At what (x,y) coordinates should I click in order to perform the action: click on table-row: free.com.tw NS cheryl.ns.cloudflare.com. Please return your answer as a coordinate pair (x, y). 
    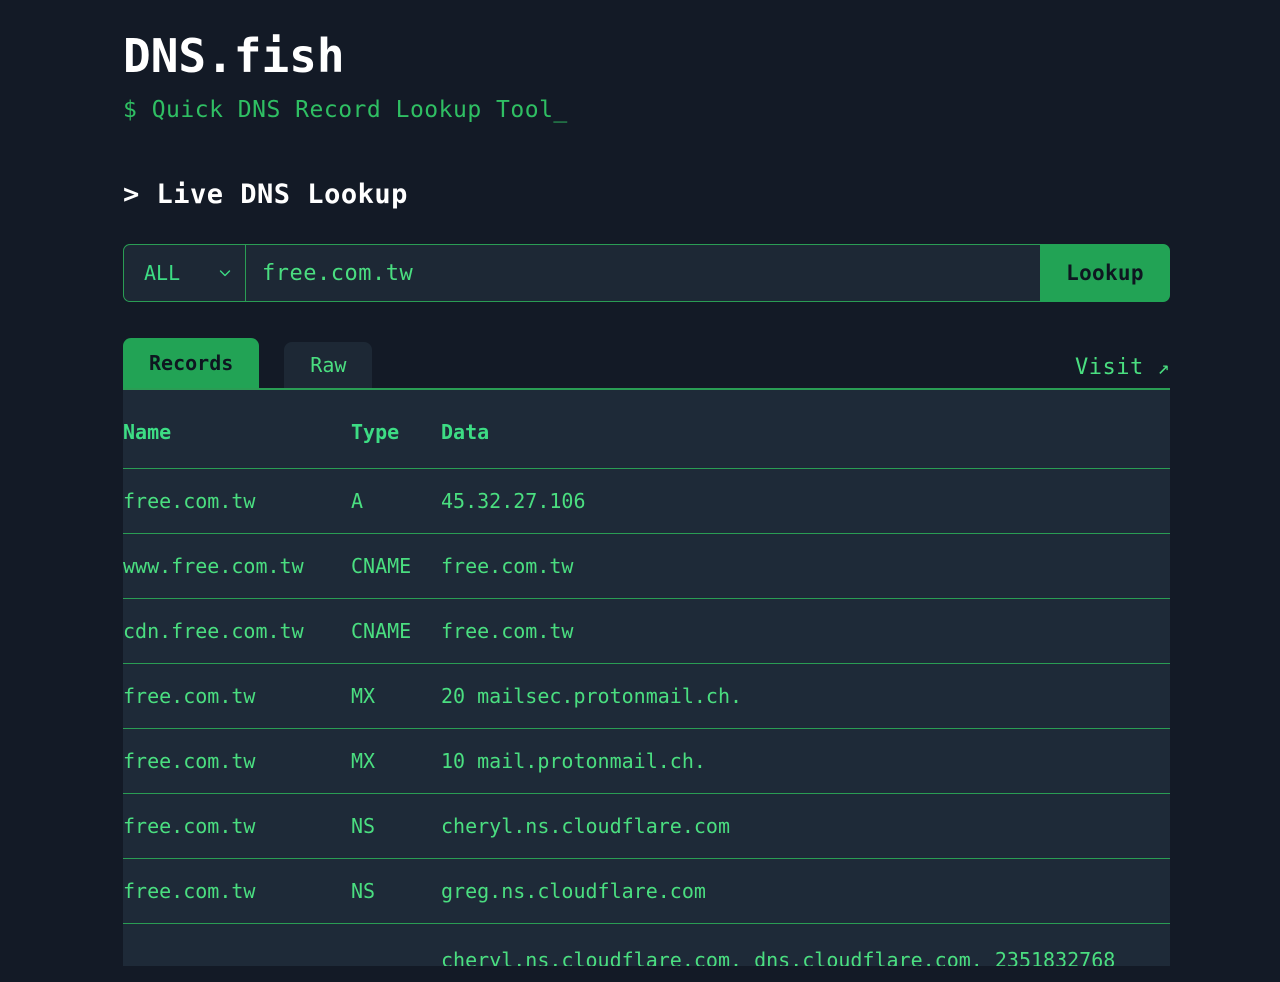
    Looking at the image, I should click on (646, 826).